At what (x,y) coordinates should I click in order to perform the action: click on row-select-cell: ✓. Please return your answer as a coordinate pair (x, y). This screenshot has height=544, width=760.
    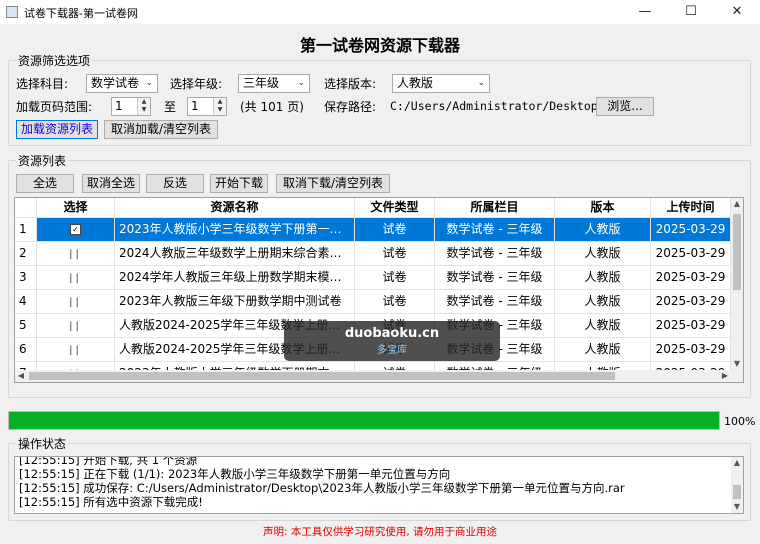
    Looking at the image, I should click on (76, 230).